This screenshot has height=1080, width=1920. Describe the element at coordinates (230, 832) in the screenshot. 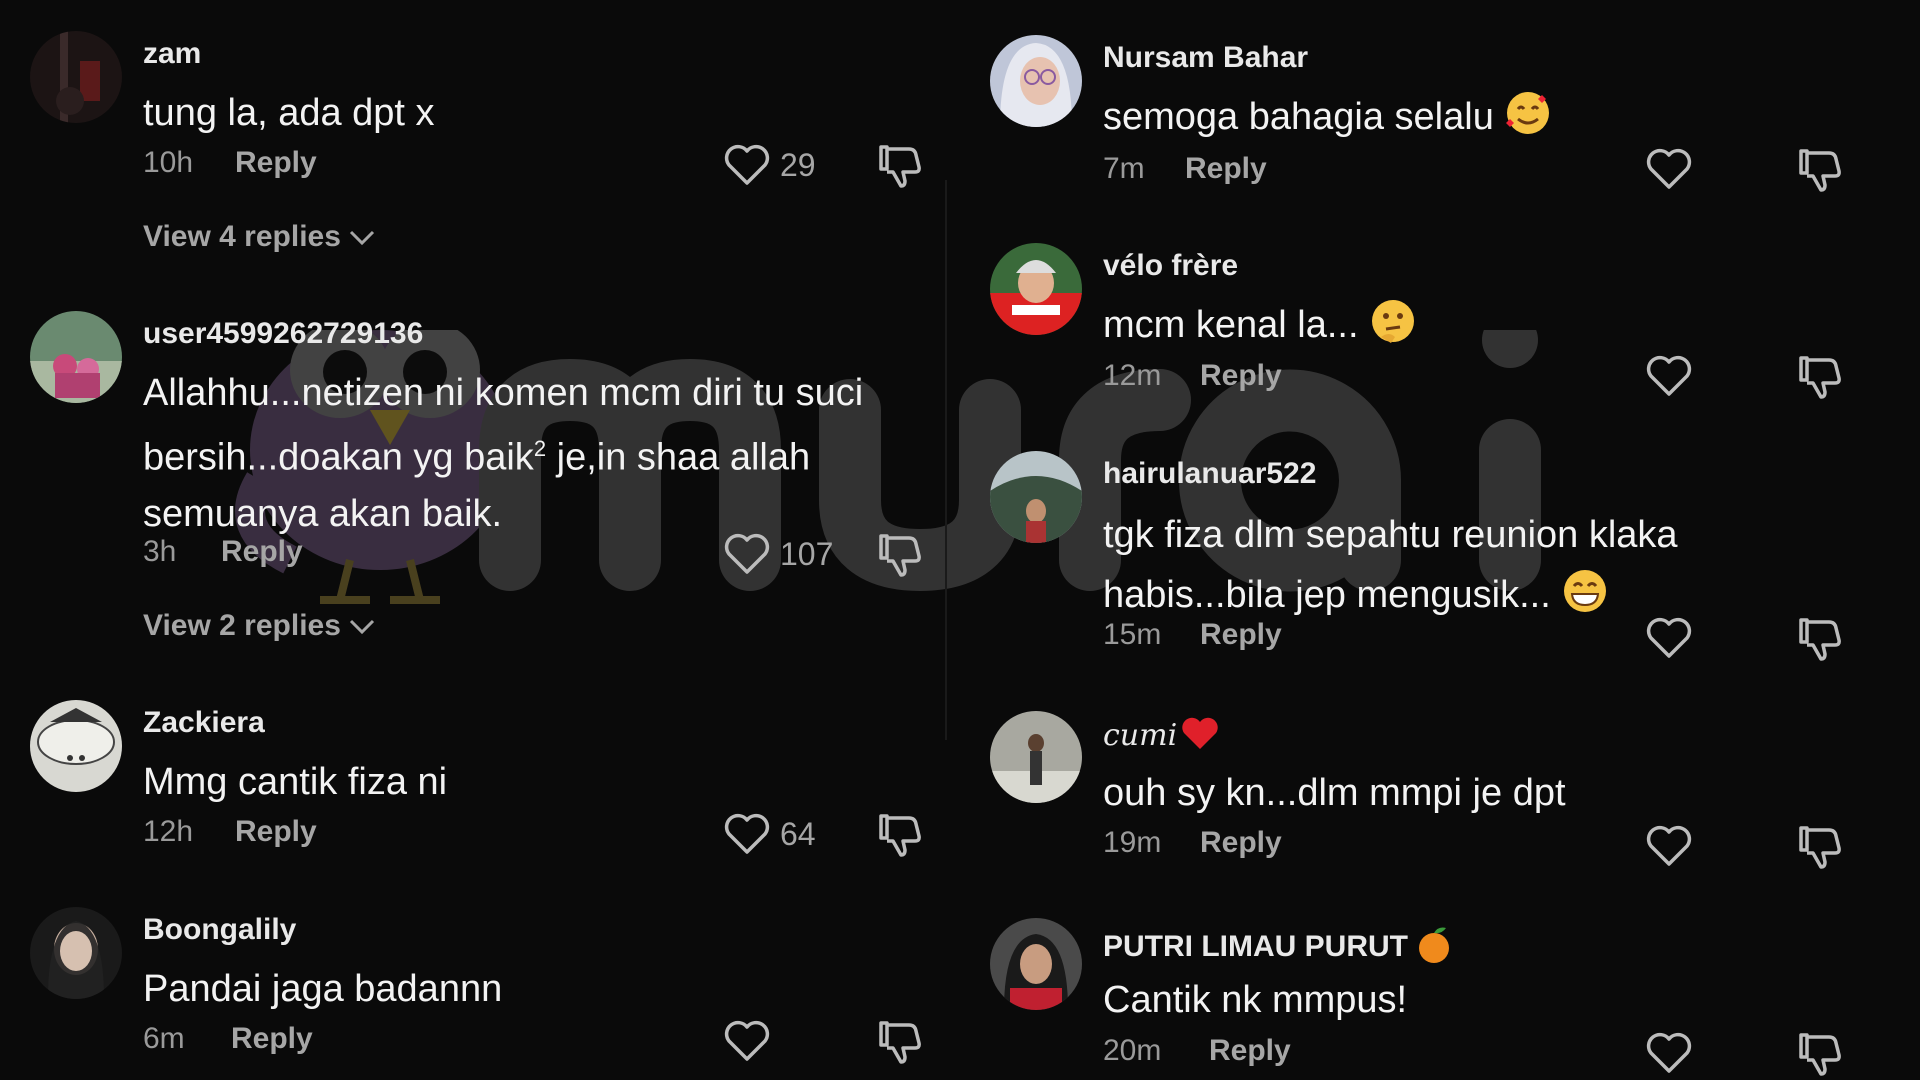

I see `comment-meta: 12h Reply` at that location.